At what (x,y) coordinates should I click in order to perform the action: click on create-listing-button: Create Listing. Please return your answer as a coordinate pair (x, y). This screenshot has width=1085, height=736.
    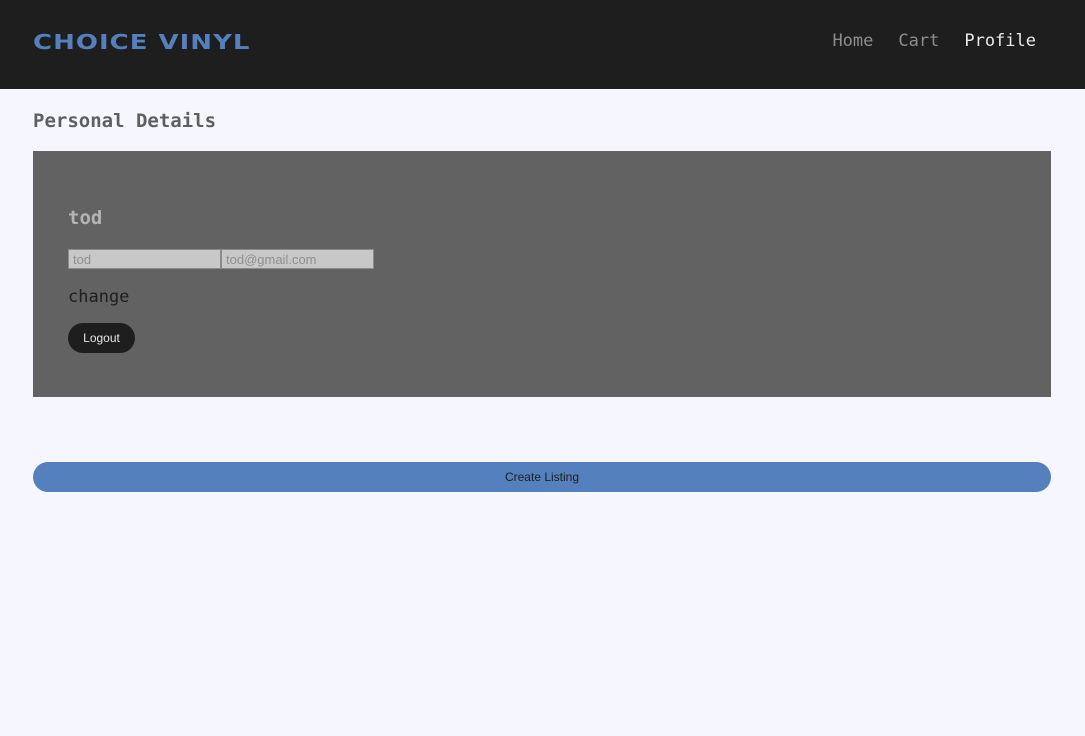
    Looking at the image, I should click on (542, 477).